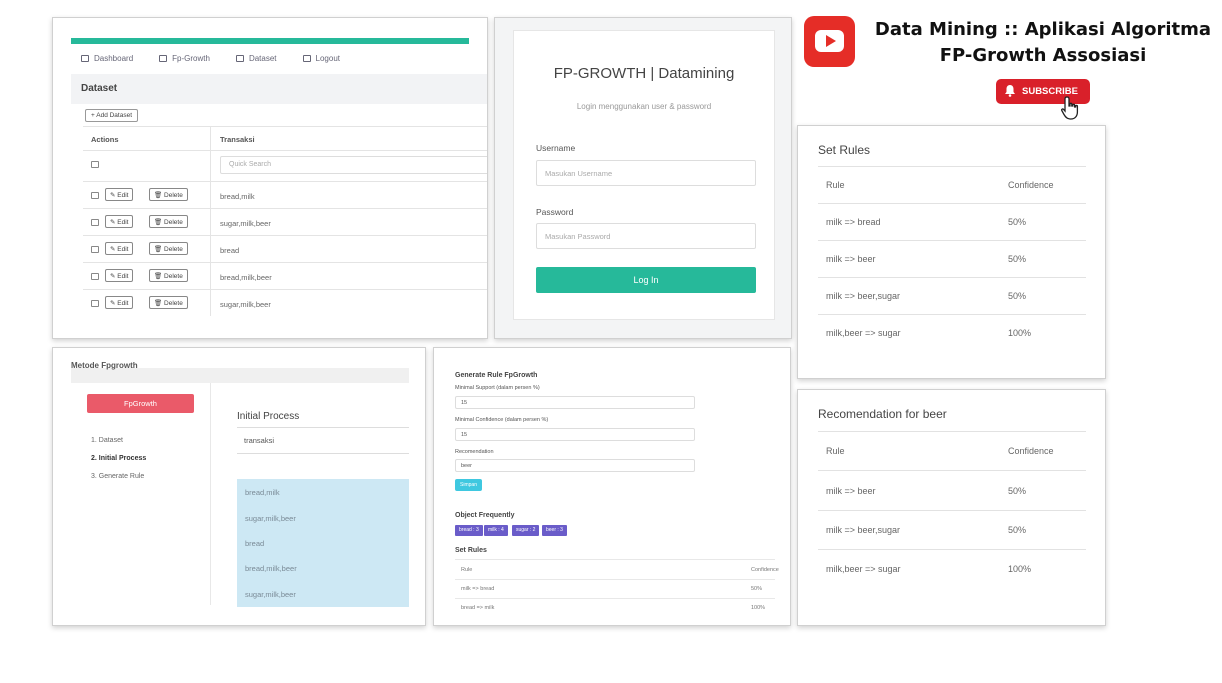 The image size is (1222, 683). Describe the element at coordinates (952, 568) in the screenshot. I see `table-row: milk,beer => sugar 100%` at that location.